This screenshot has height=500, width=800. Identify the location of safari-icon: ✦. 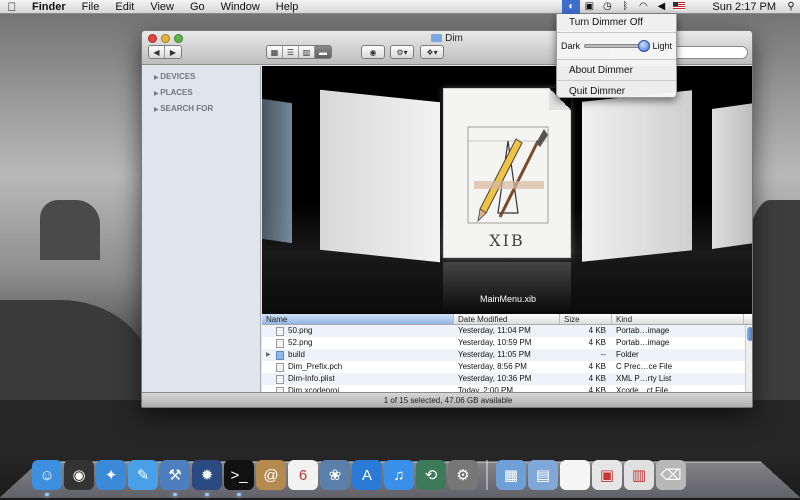
(111, 475).